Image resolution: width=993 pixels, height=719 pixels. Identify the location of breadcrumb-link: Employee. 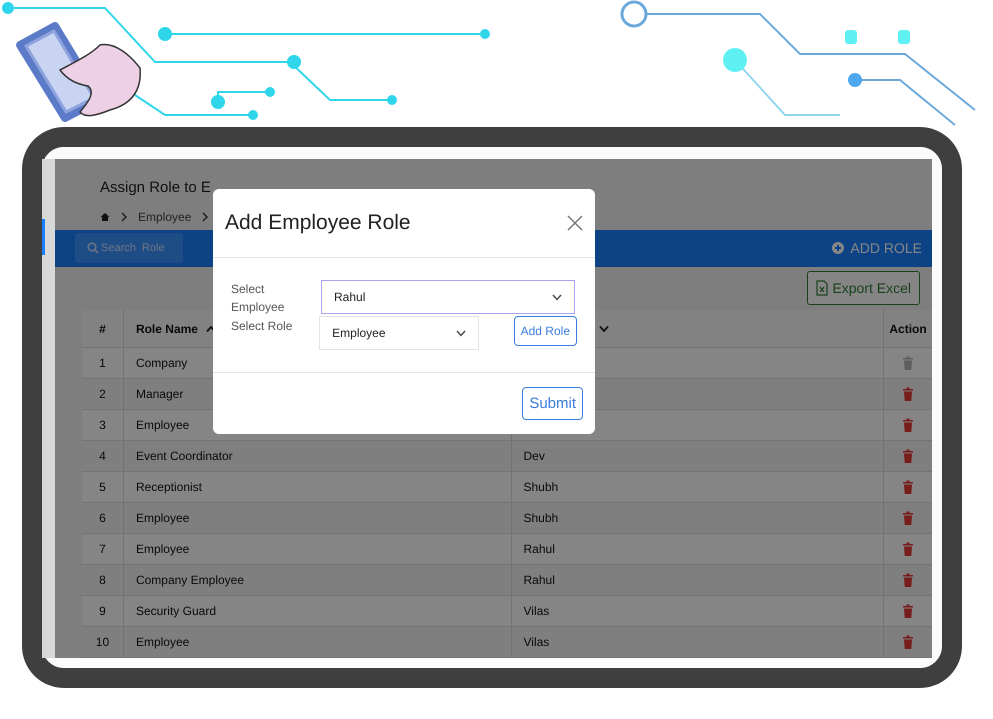
(165, 217).